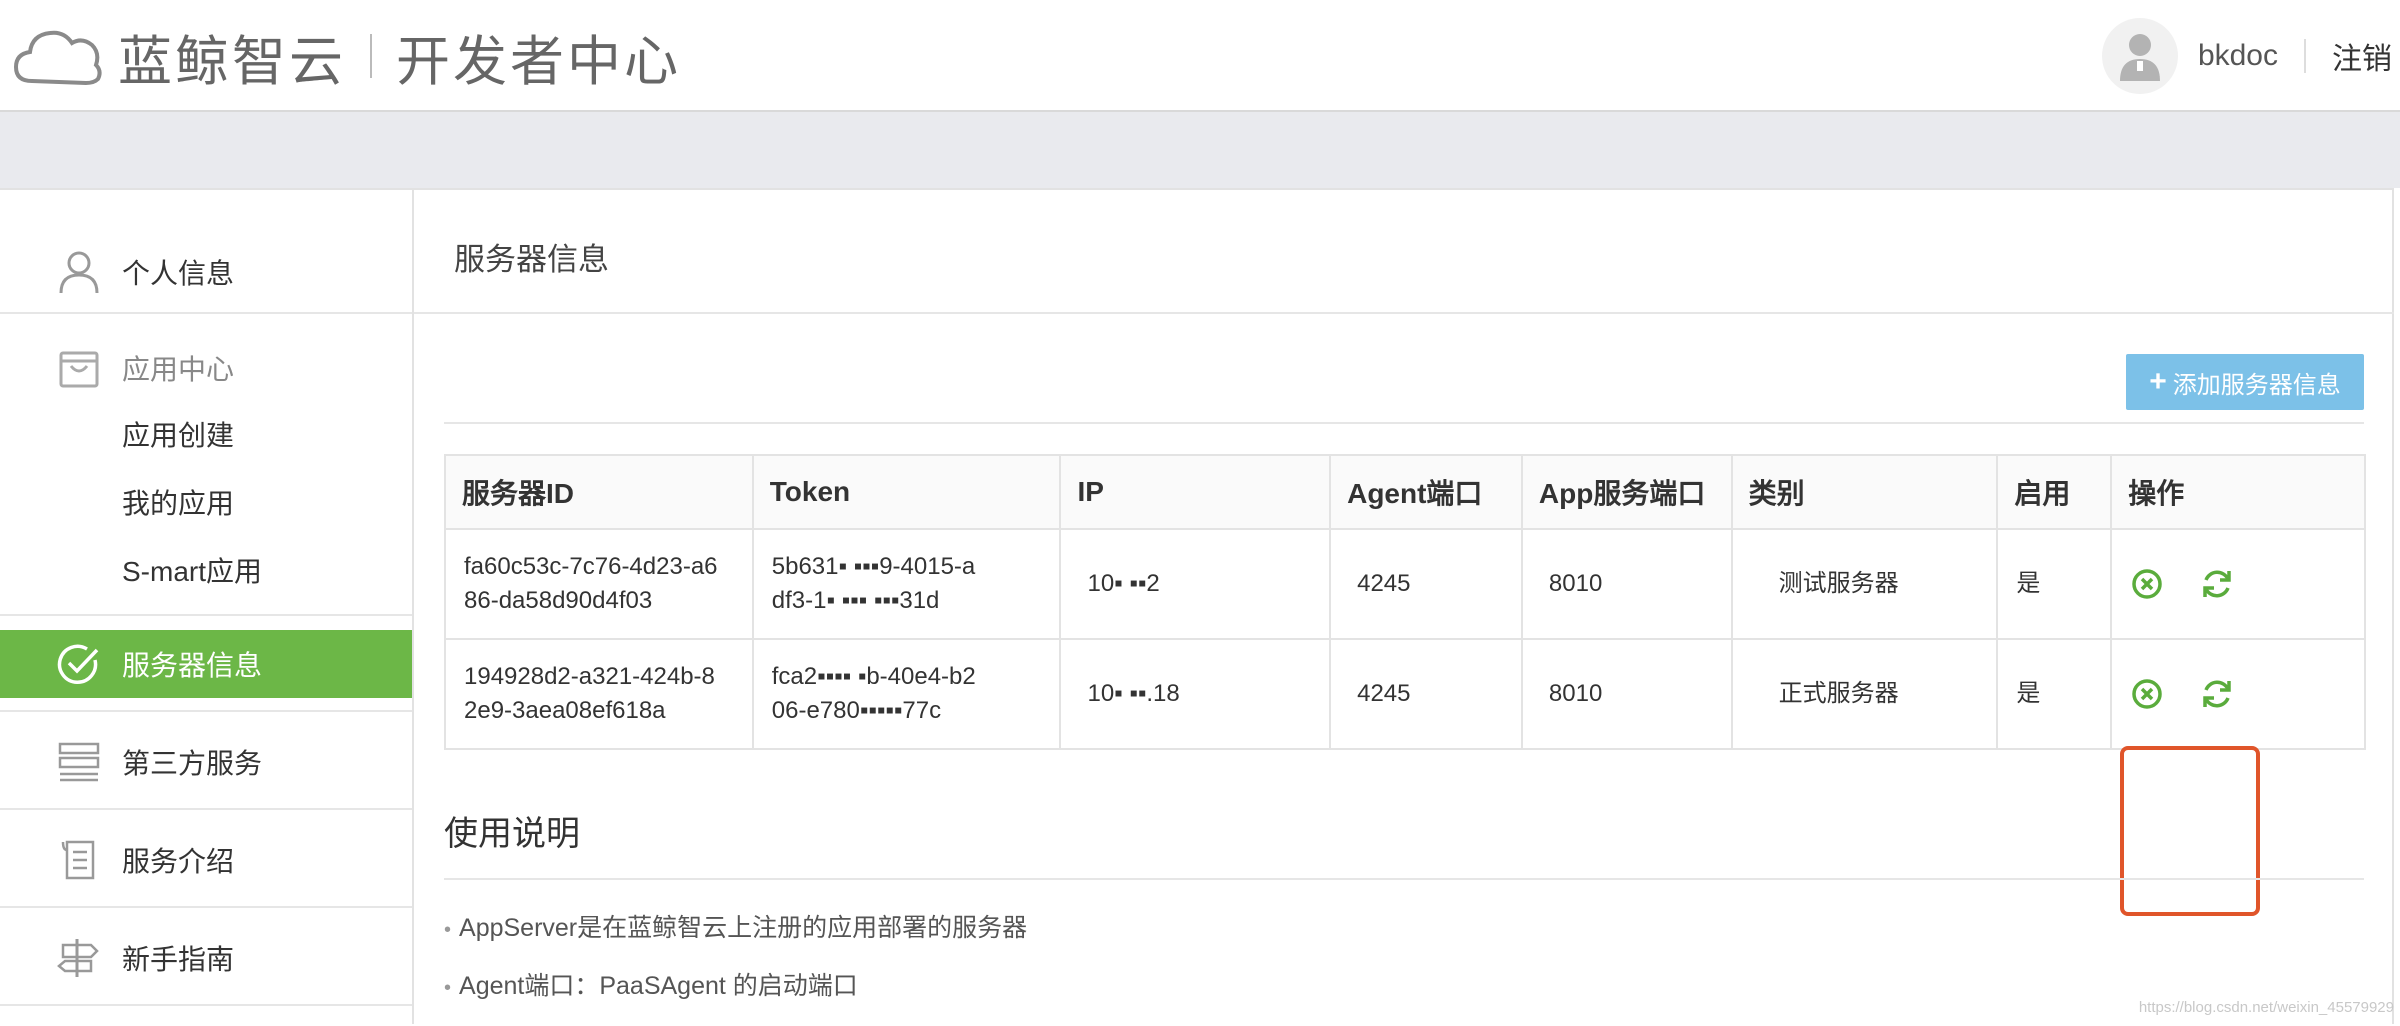 The image size is (2400, 1026). What do you see at coordinates (531, 256) in the screenshot?
I see `page-title: 服务器信息` at bounding box center [531, 256].